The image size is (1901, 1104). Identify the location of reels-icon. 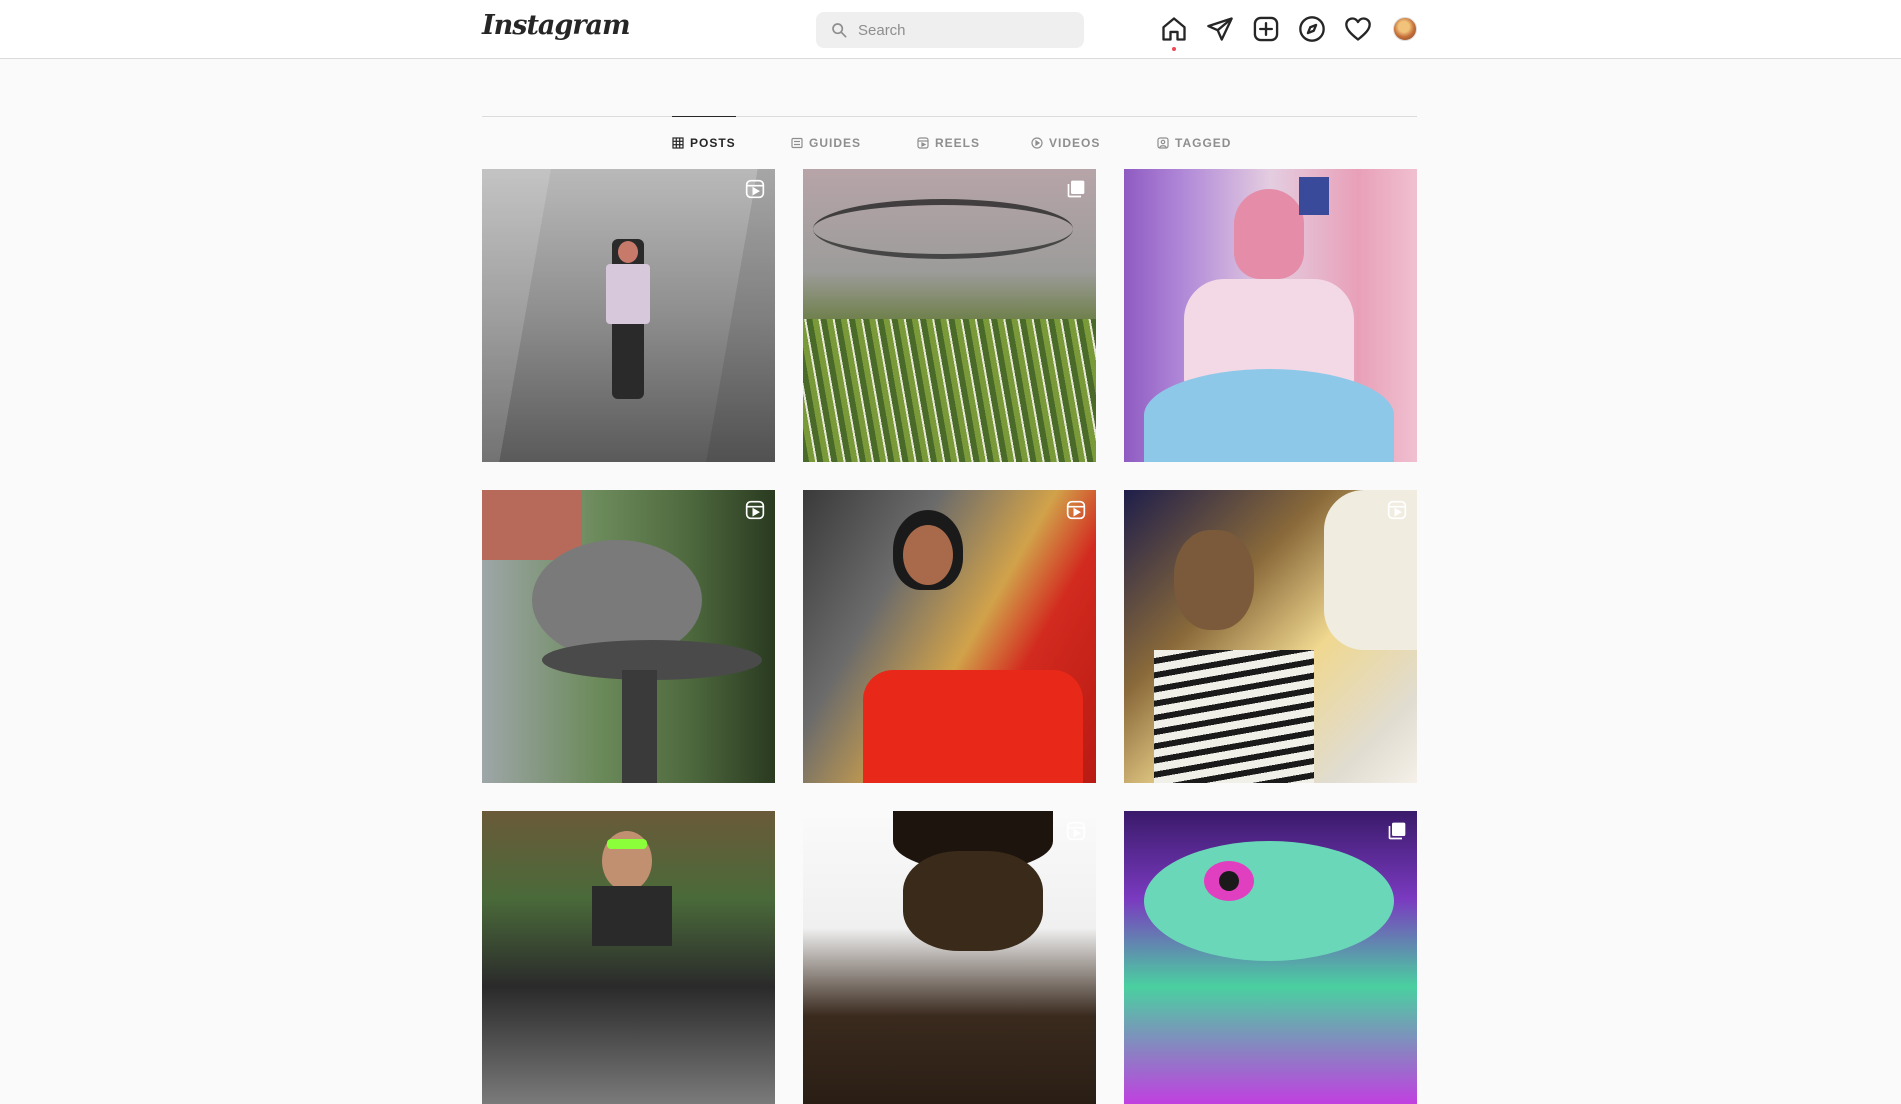
(923, 142).